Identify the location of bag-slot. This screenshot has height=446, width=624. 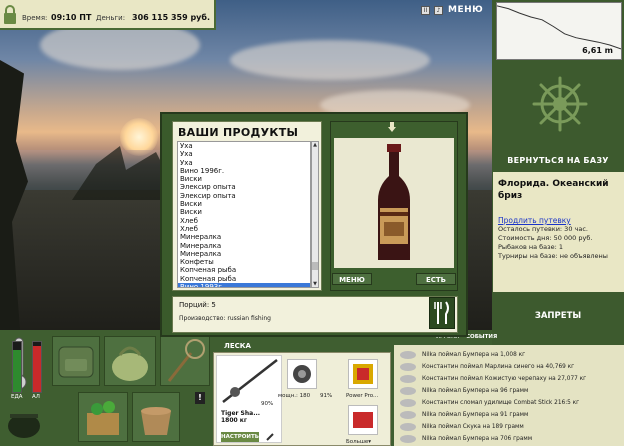
(130, 361).